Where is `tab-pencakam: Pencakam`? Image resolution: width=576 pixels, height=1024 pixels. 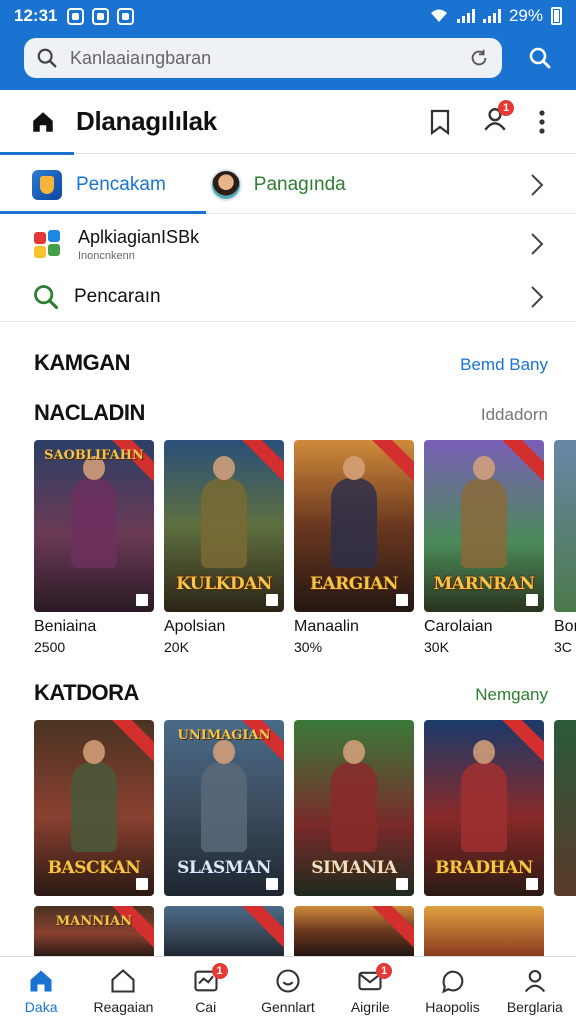
tab-pencakam: Pencakam is located at coordinates (121, 185).